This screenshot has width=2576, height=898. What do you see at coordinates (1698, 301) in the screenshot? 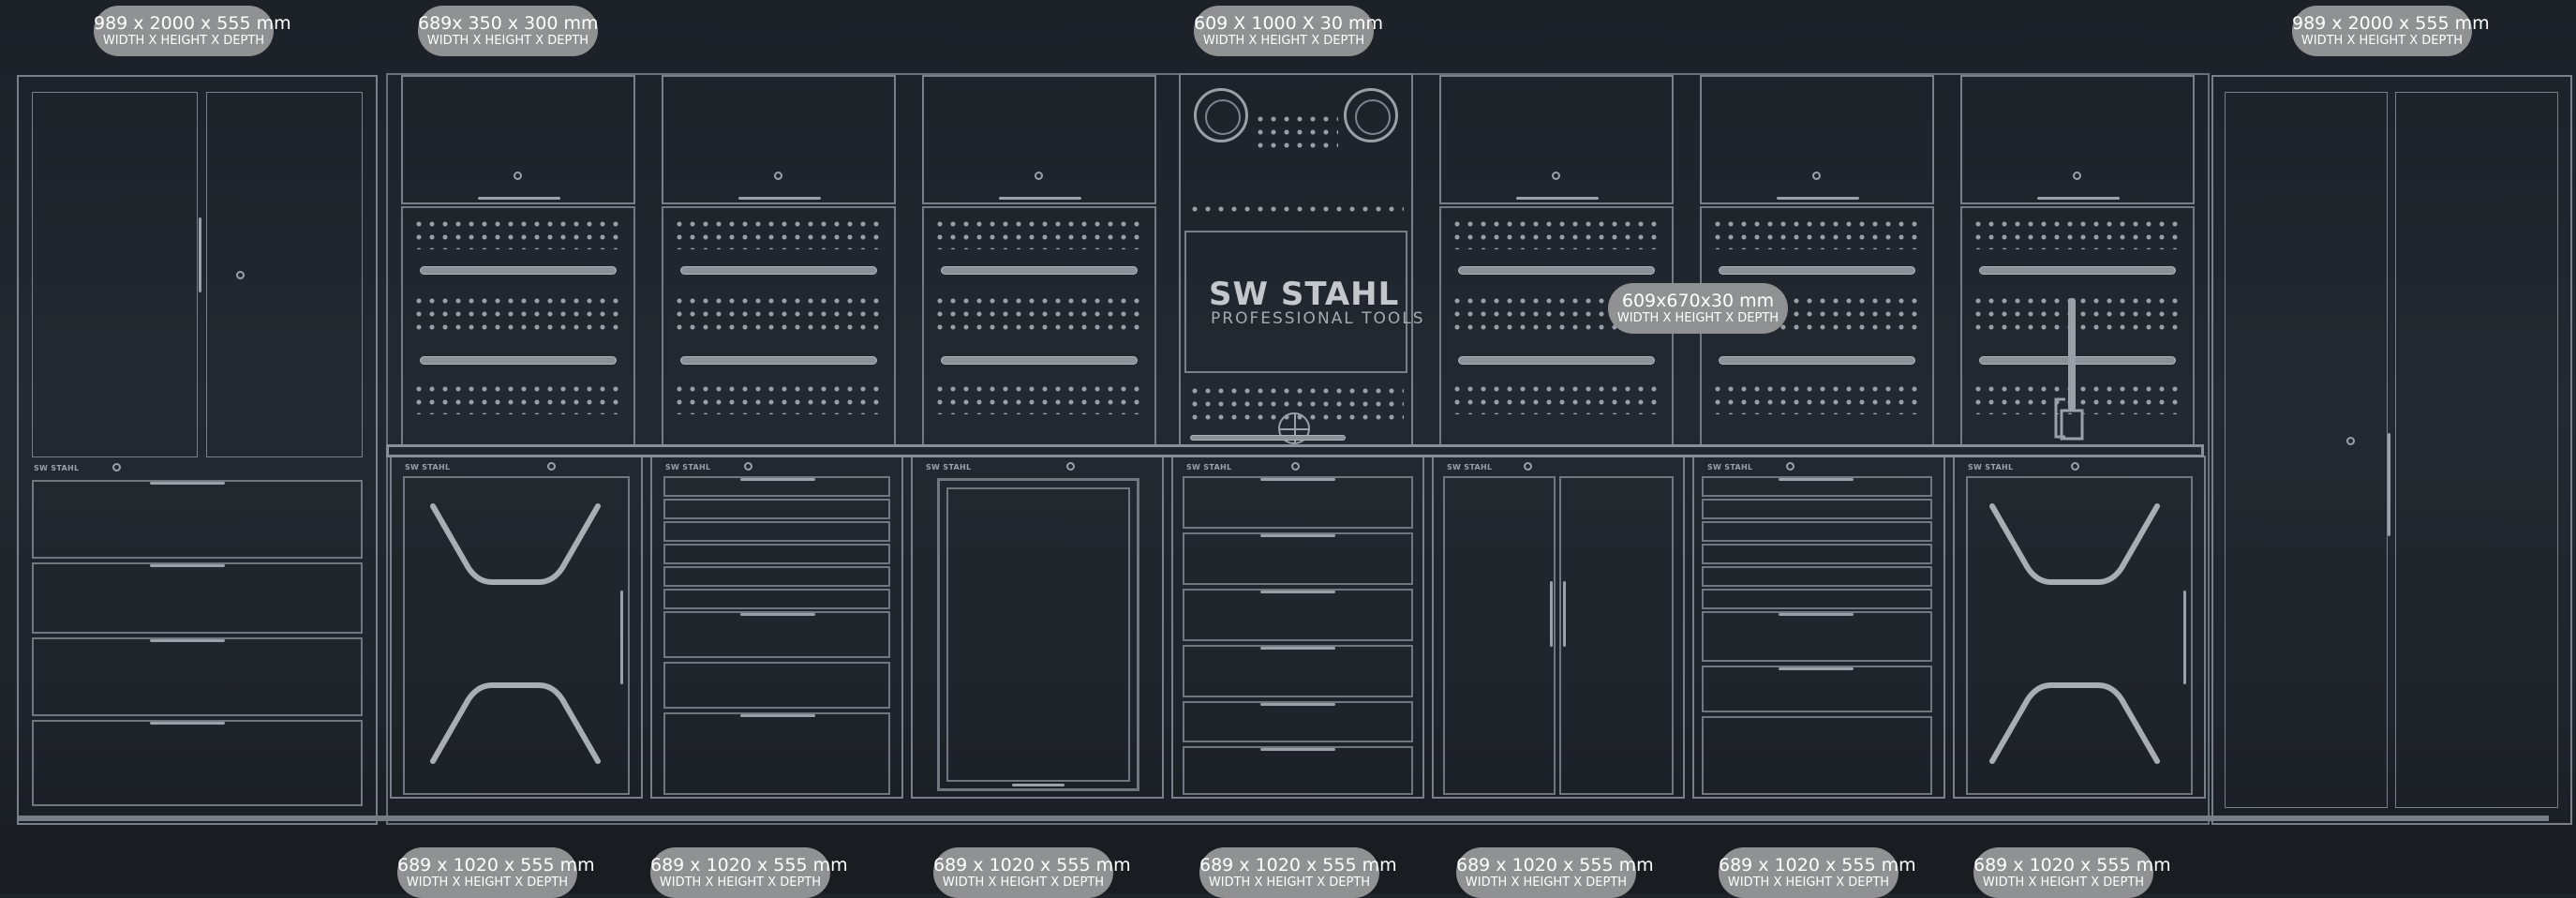
I see `dimension-value: 609x670x30 mm` at bounding box center [1698, 301].